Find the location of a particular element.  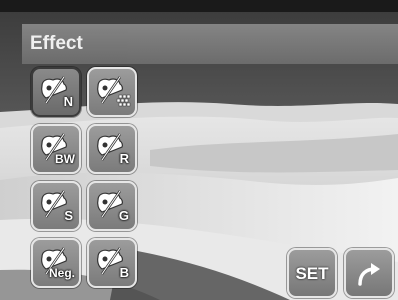

effect-pattern-icon is located at coordinates (114, 91).